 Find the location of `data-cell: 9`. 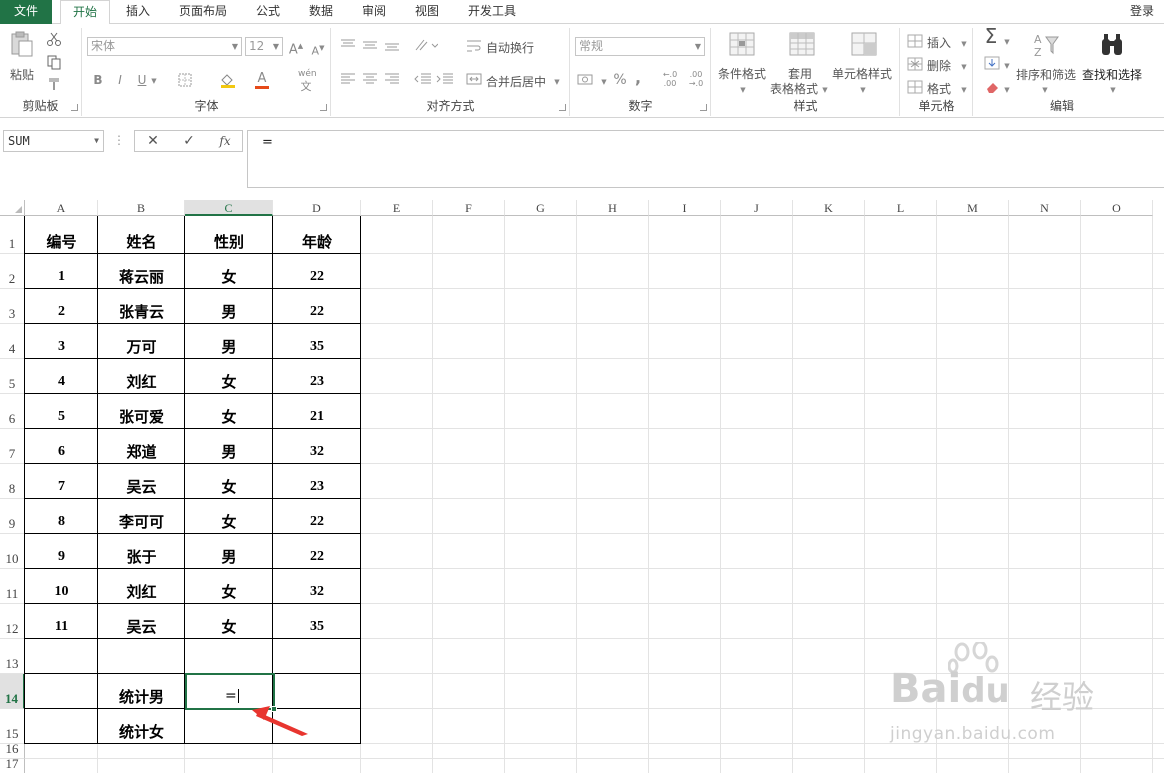

data-cell: 9 is located at coordinates (61, 557).